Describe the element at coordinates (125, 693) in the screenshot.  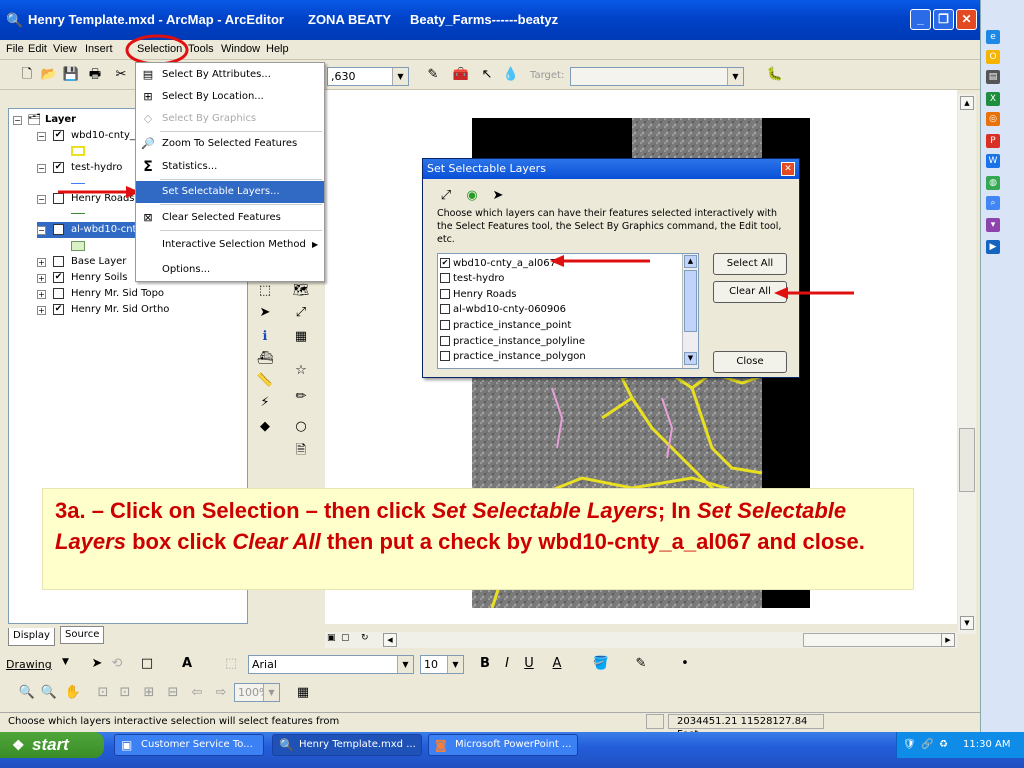
I see `zoom-100-icon: ⊡` at that location.